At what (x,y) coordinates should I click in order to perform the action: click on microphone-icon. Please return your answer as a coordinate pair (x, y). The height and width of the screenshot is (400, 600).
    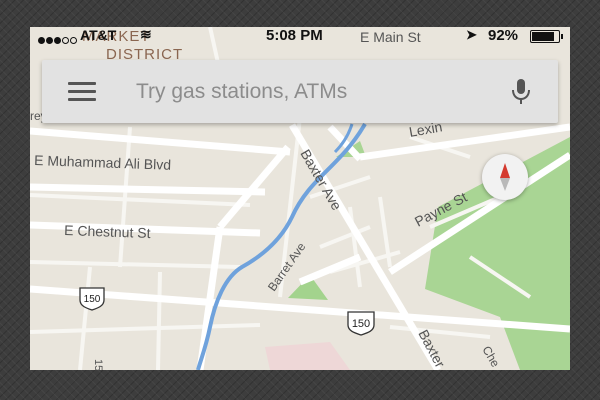
    Looking at the image, I should click on (521, 92).